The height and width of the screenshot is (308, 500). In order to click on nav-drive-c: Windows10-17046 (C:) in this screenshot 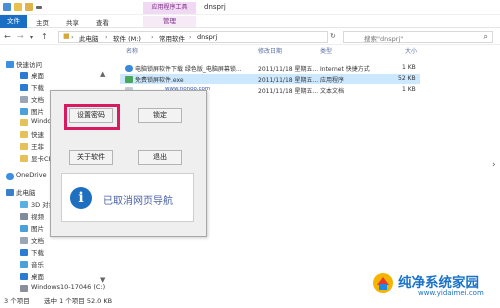, I will do `click(68, 287)`.